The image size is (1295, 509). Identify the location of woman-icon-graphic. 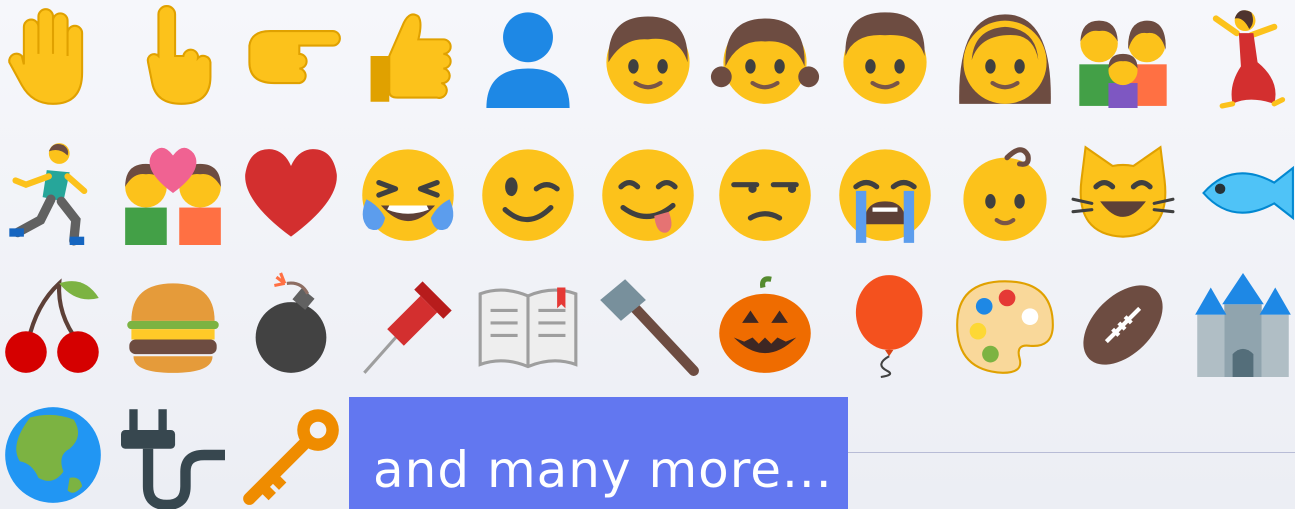
(1005, 59).